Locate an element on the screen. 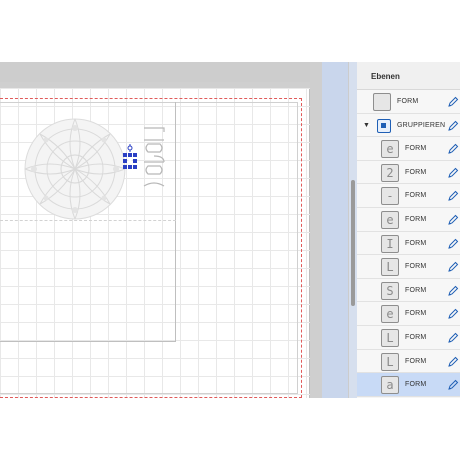 The width and height of the screenshot is (460, 460). layers-panel-title: Ebenen is located at coordinates (385, 76).